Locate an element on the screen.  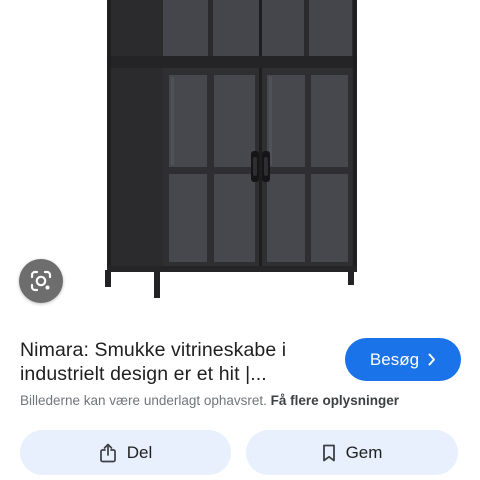
google-lens-button is located at coordinates (41, 281).